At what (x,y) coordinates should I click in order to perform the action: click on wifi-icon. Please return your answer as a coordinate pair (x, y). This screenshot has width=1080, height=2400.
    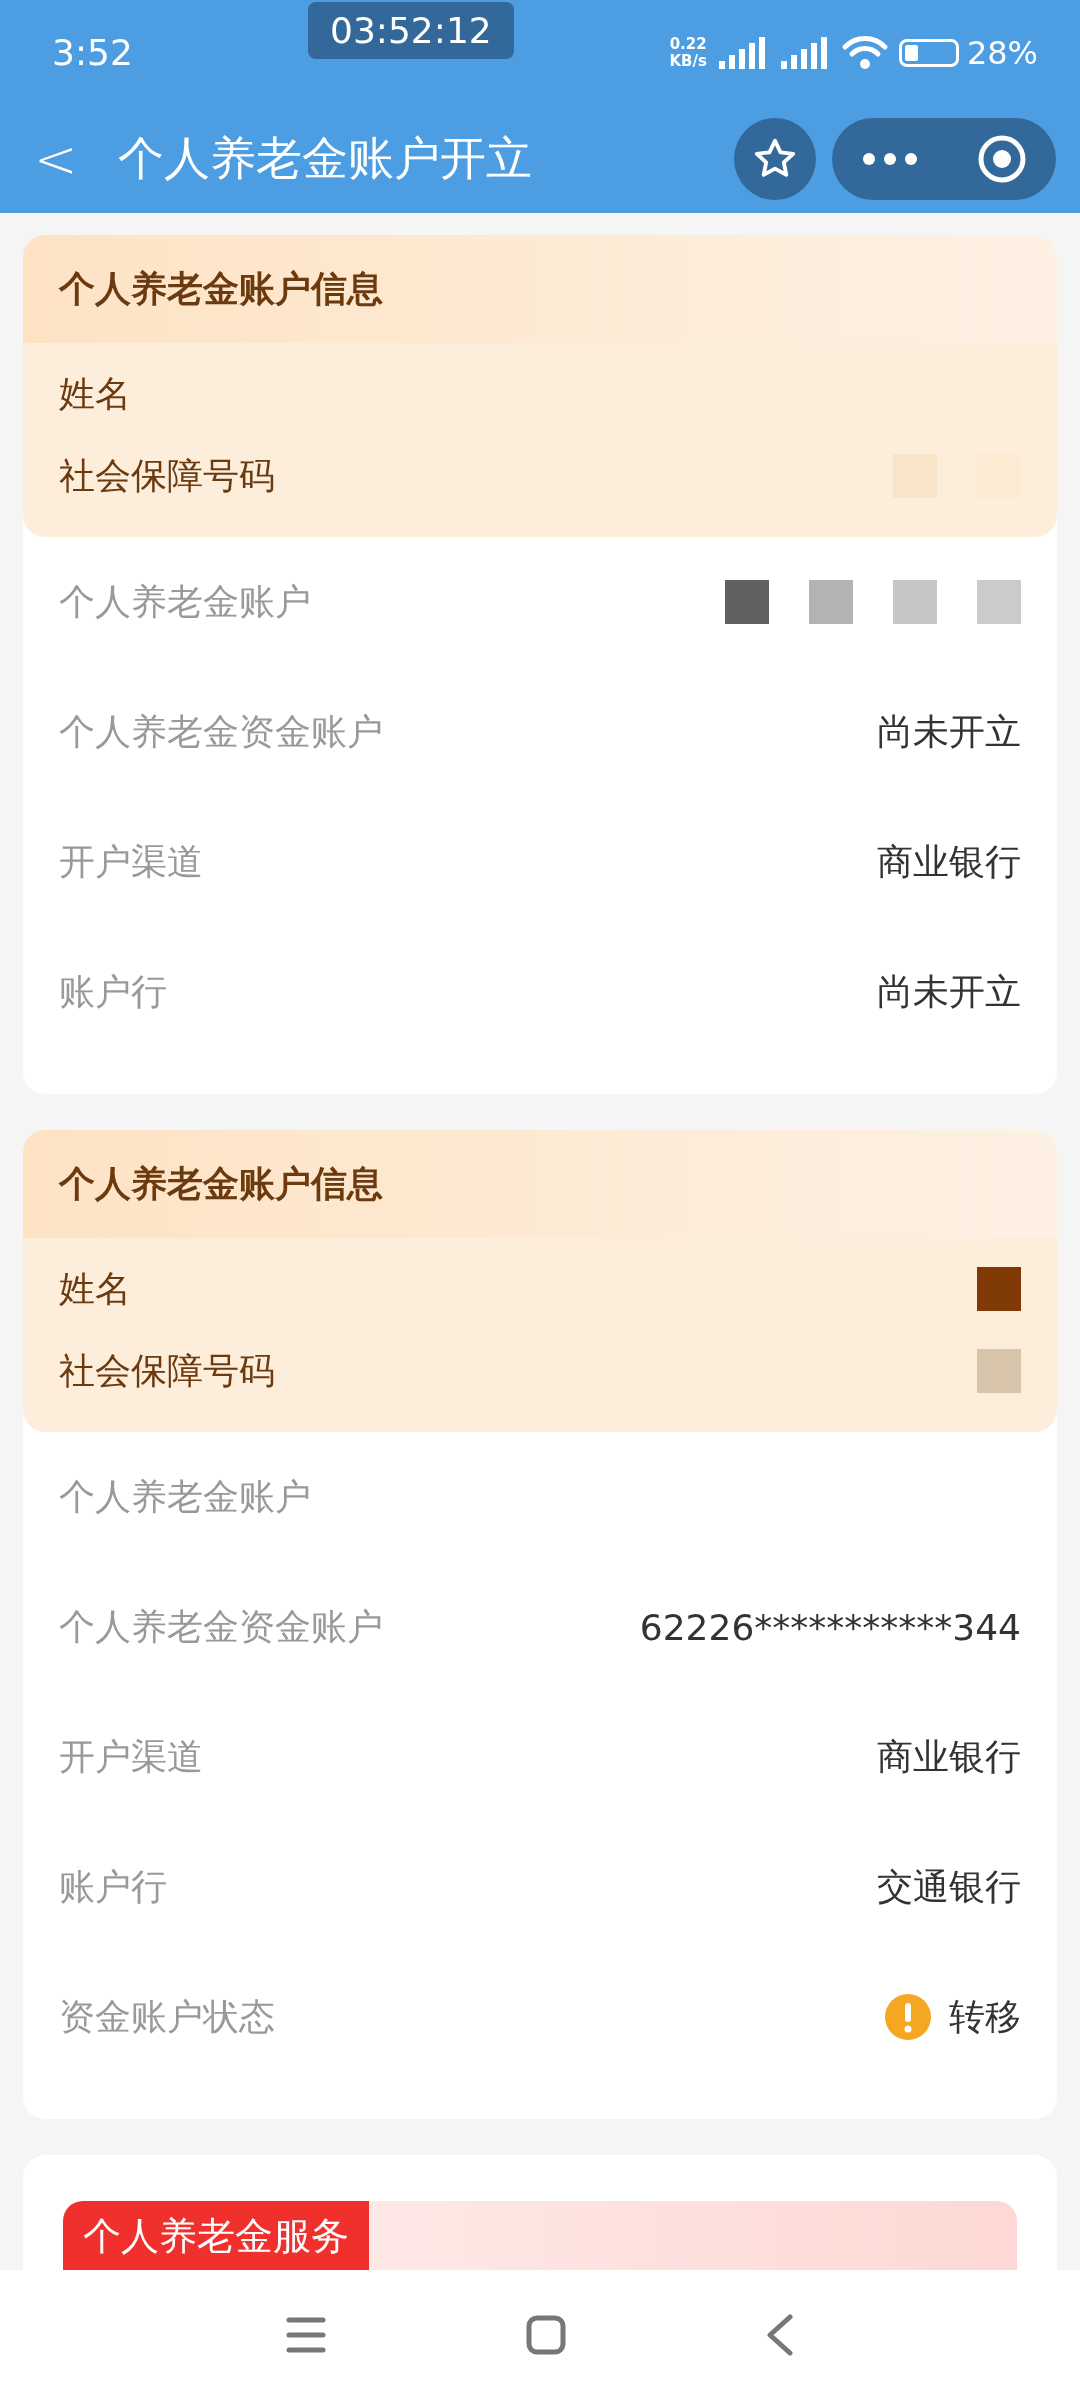
    Looking at the image, I should click on (864, 52).